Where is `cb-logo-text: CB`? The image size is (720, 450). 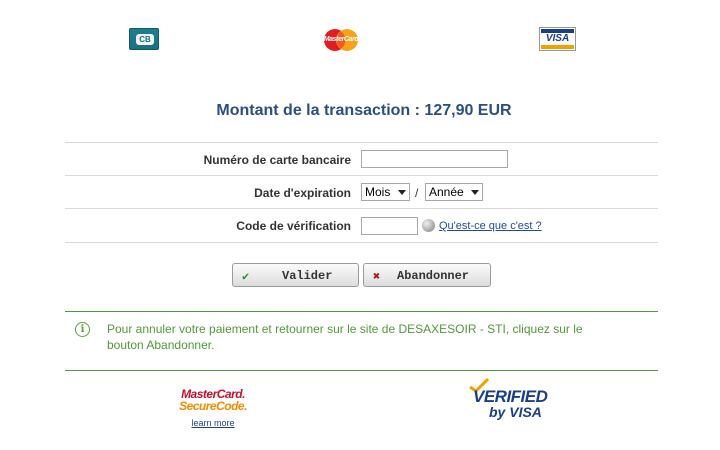
cb-logo-text: CB is located at coordinates (145, 39).